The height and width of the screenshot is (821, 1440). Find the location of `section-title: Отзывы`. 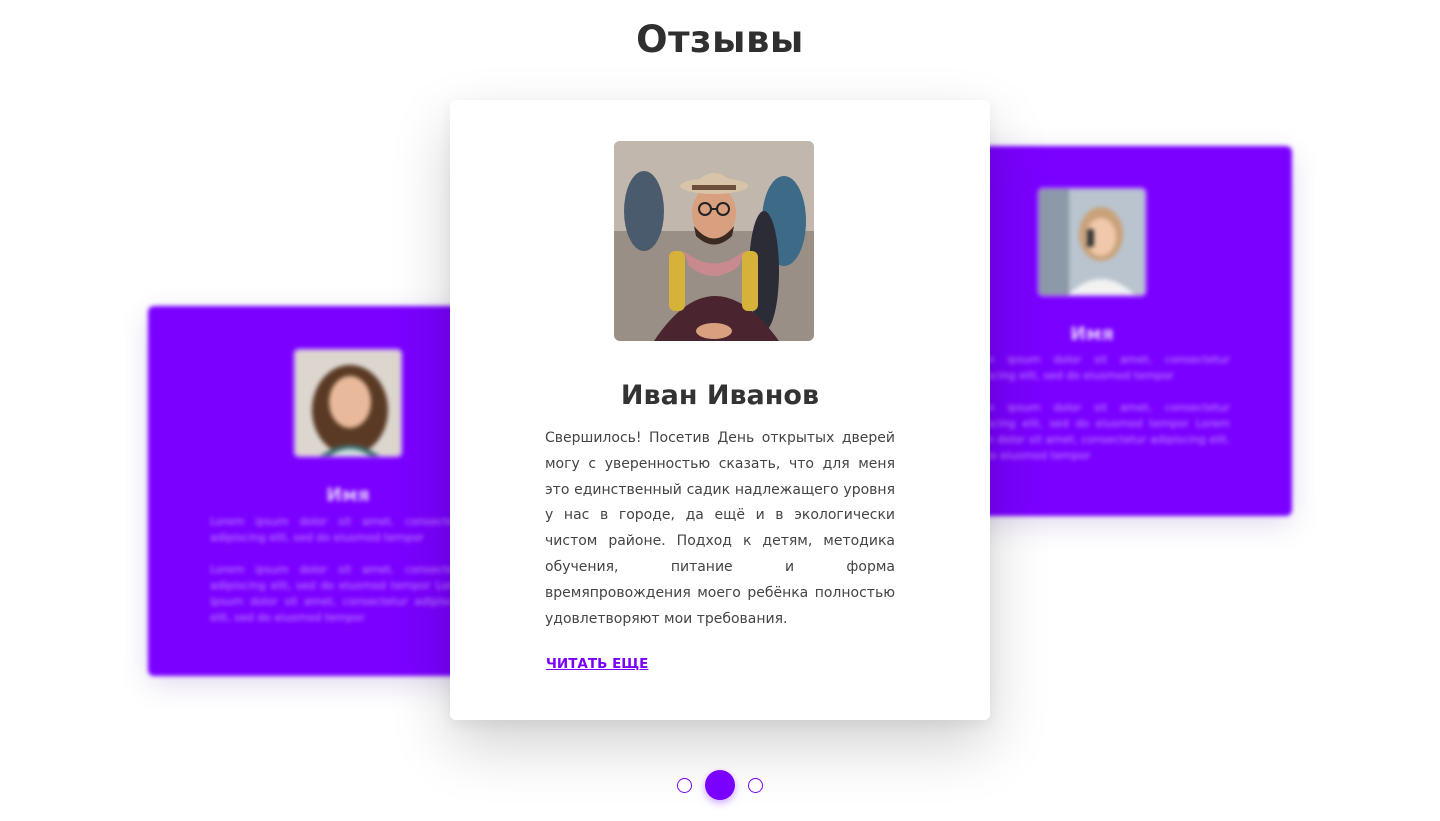

section-title: Отзывы is located at coordinates (720, 39).